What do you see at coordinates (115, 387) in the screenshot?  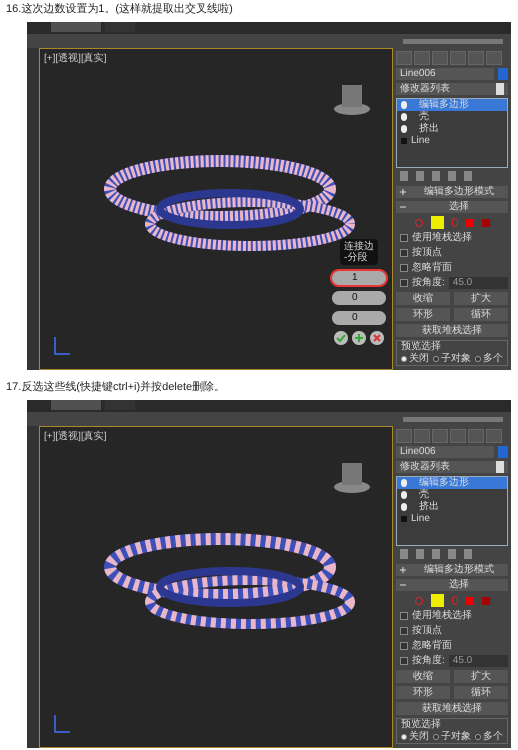 I see `step-caption: 17.反选这些线(快捷键ctrl+i)并按delete删除。` at bounding box center [115, 387].